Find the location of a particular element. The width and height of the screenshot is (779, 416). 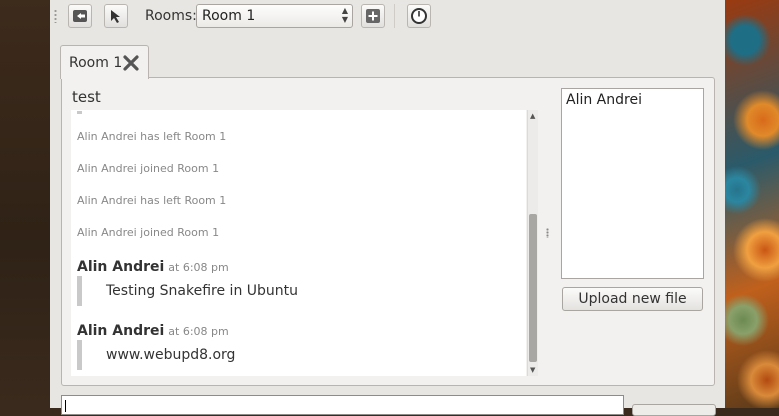

chat-scrollbar: ▲ ▼ is located at coordinates (532, 243).